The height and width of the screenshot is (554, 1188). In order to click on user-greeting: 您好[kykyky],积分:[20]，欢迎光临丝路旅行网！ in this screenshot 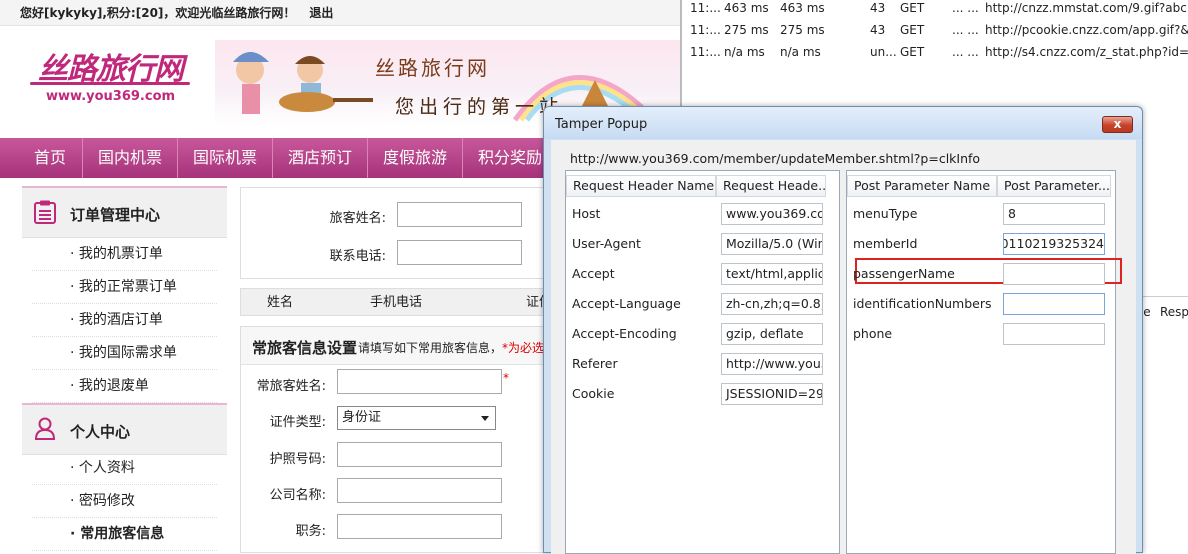, I will do `click(158, 13)`.